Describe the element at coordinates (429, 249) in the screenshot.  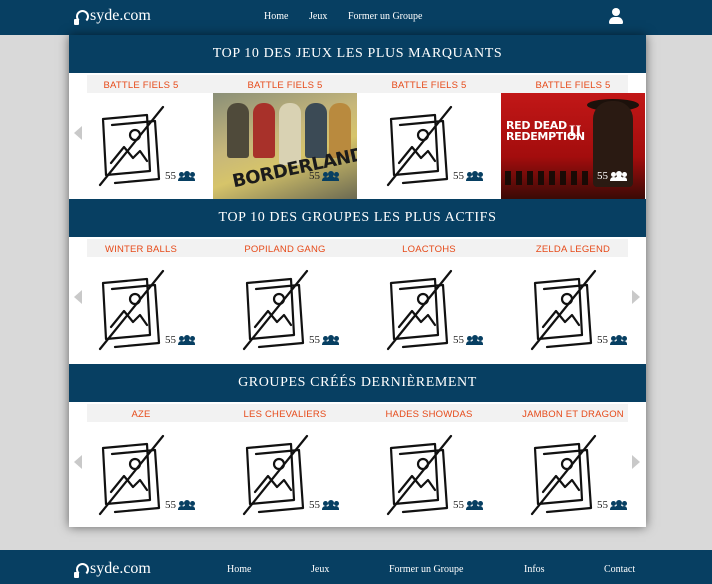
I see `card-title: LOACTOHS` at that location.